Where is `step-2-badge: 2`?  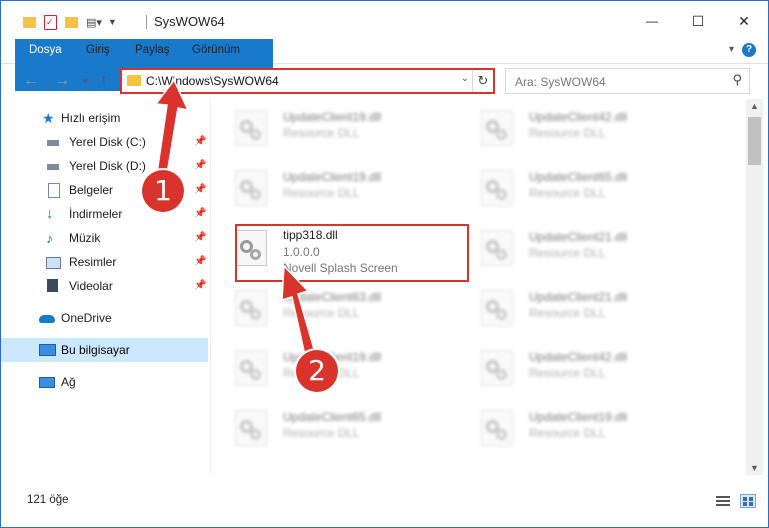 step-2-badge: 2 is located at coordinates (317, 371).